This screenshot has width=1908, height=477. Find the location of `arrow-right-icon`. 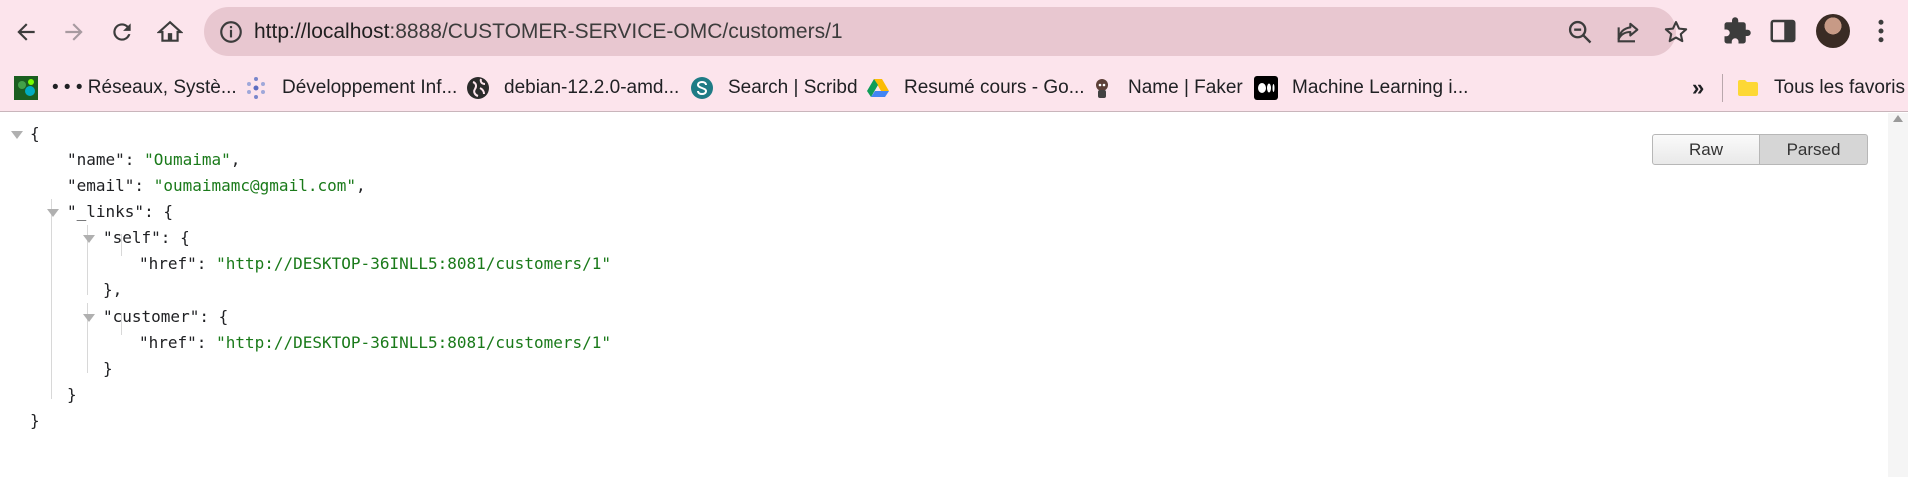

arrow-right-icon is located at coordinates (74, 32).